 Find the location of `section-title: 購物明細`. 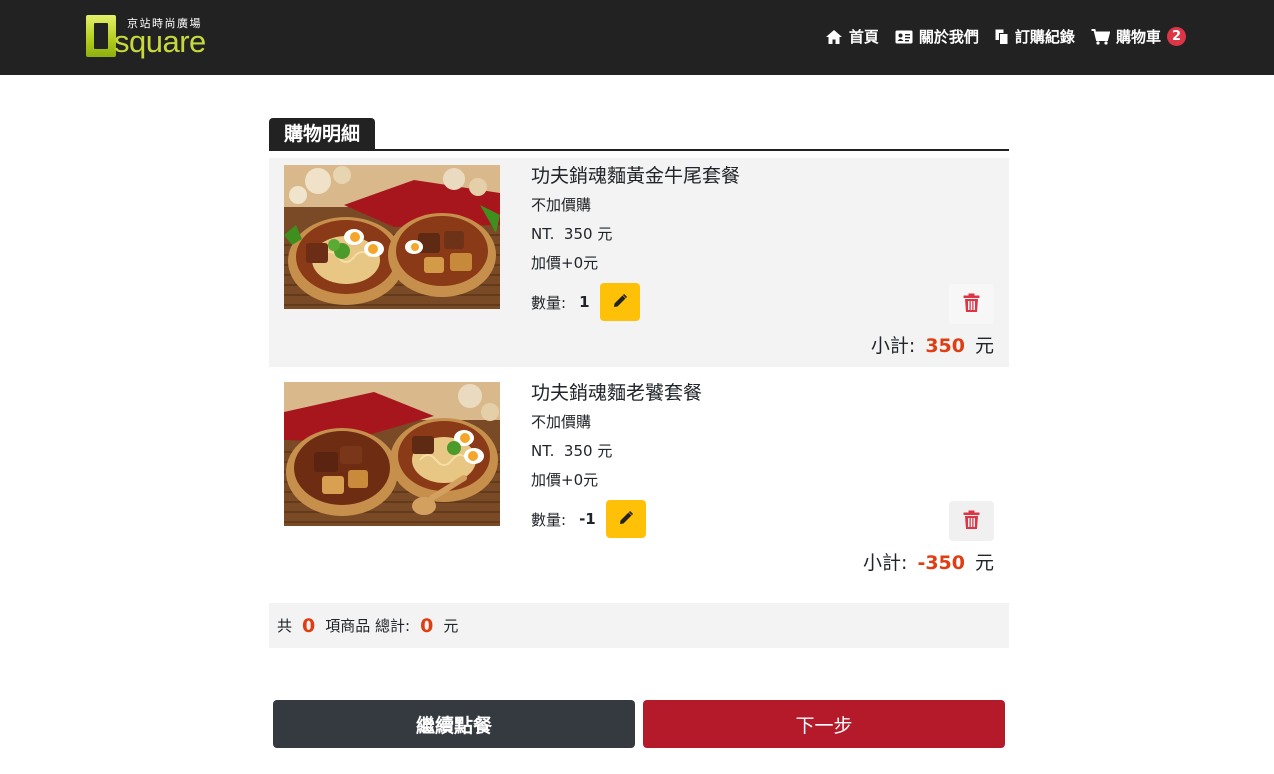

section-title: 購物明細 is located at coordinates (322, 134).